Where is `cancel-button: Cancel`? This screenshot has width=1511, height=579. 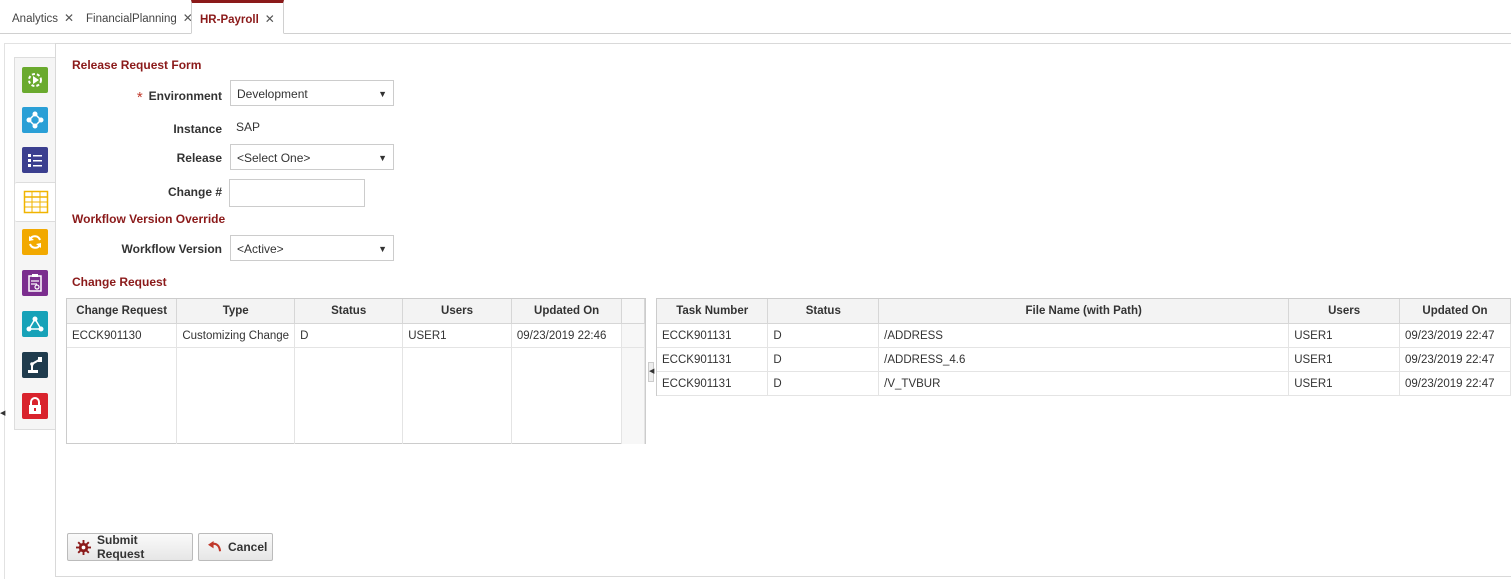 cancel-button: Cancel is located at coordinates (235, 547).